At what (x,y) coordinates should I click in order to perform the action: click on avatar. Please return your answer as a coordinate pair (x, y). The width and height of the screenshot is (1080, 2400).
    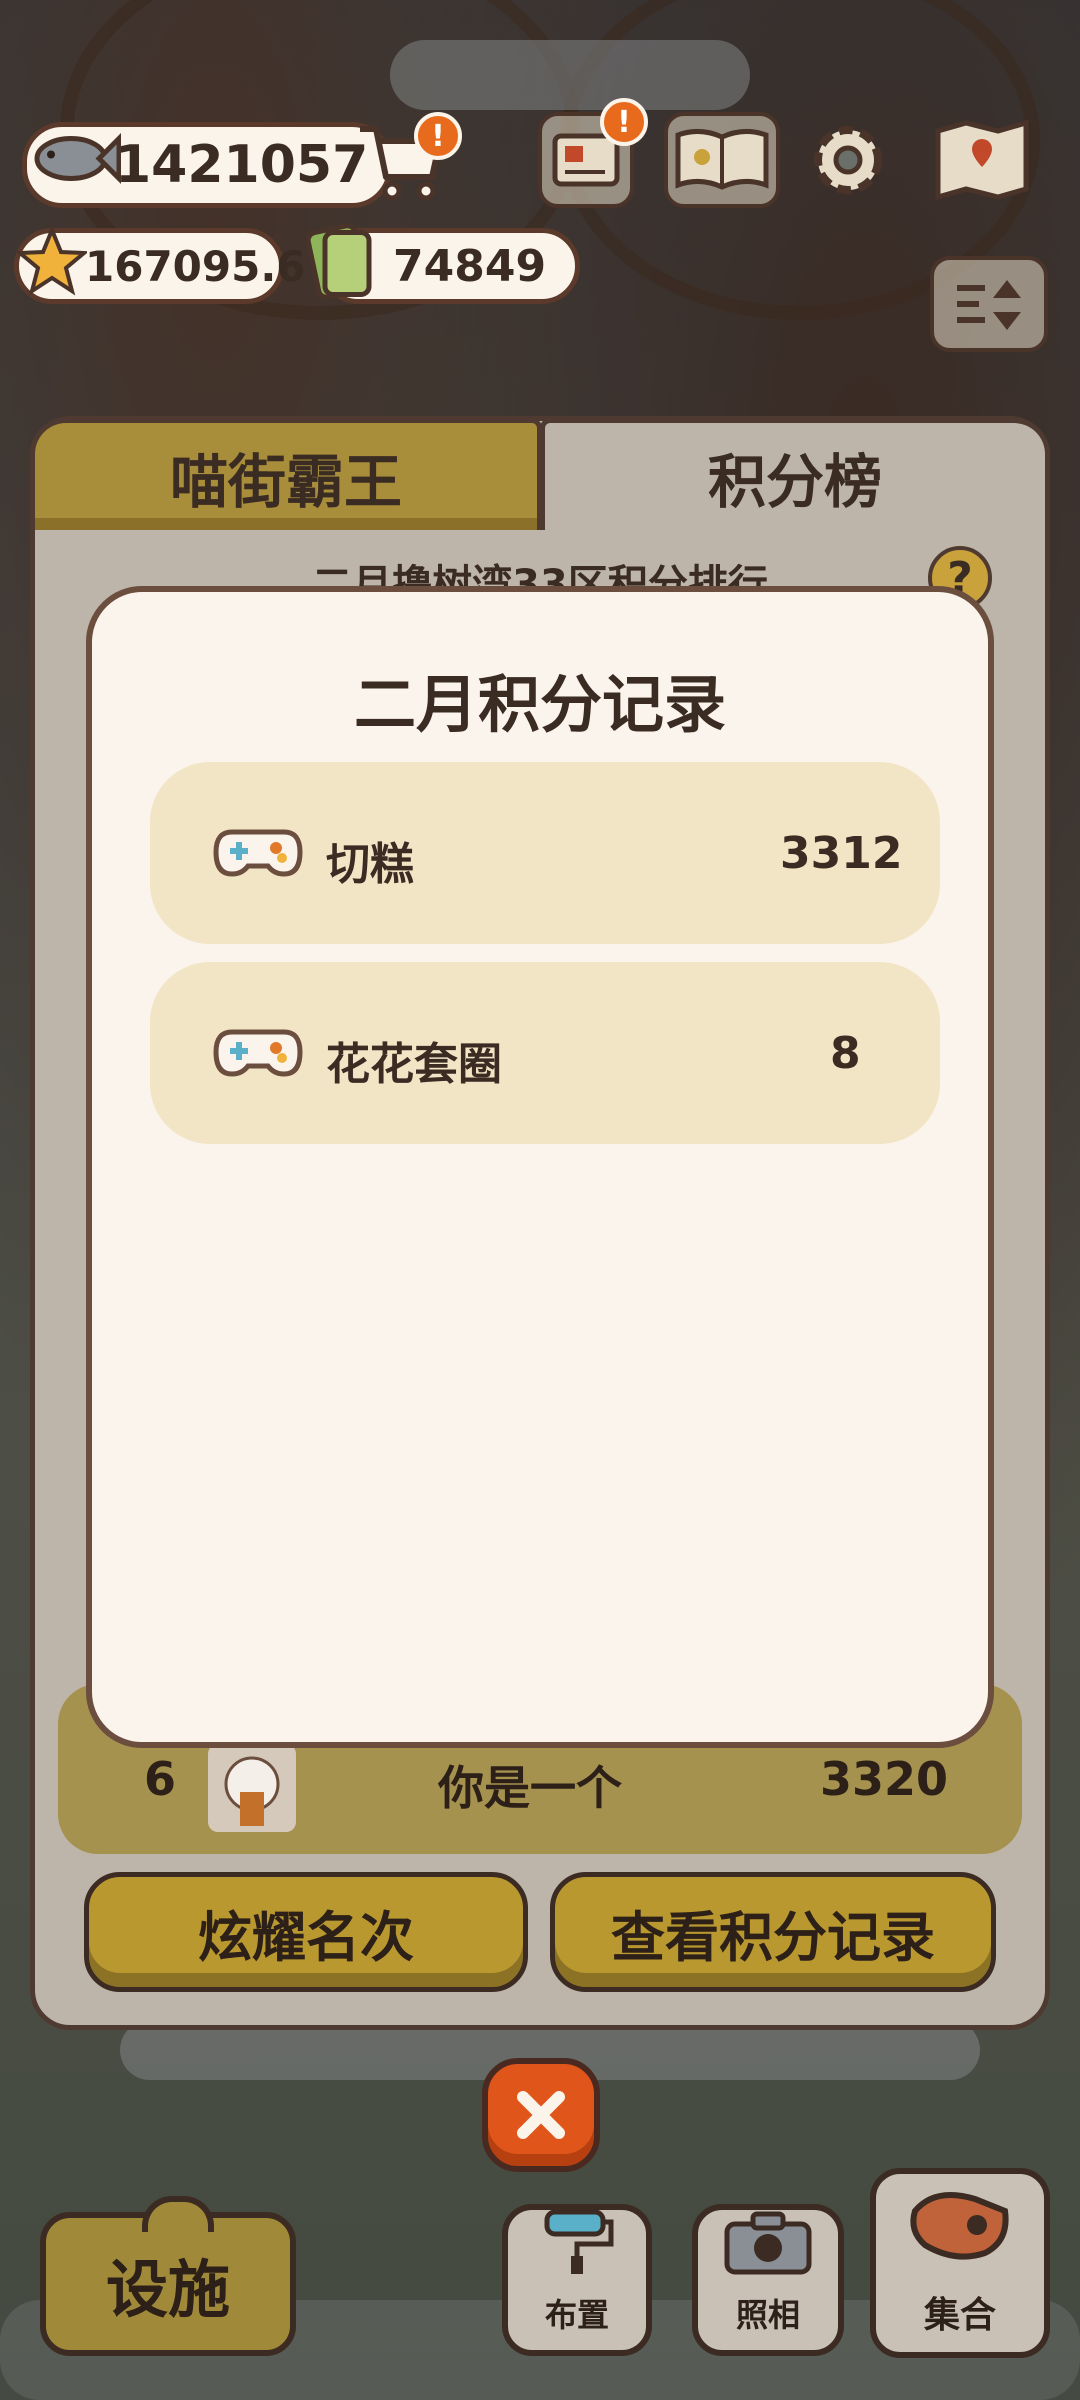
    Looking at the image, I should click on (252, 1788).